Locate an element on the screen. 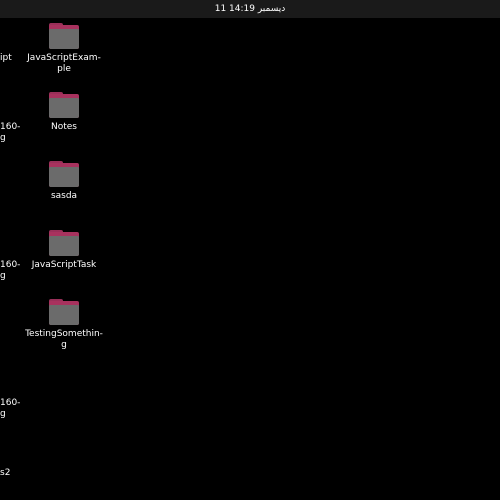 Image resolution: width=500 pixels, height=500 pixels. desktop-folder-javascriptexample: JavaScriptExam- ple is located at coordinates (64, 49).